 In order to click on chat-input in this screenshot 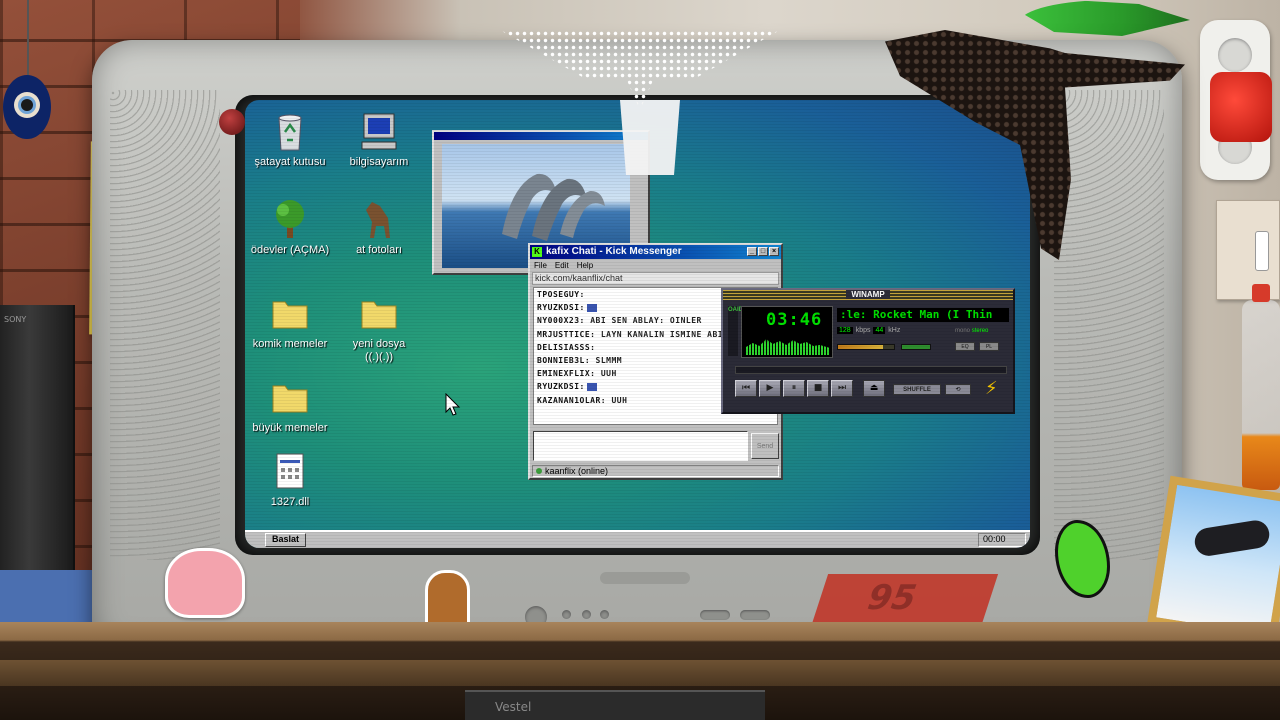, I will do `click(640, 446)`.